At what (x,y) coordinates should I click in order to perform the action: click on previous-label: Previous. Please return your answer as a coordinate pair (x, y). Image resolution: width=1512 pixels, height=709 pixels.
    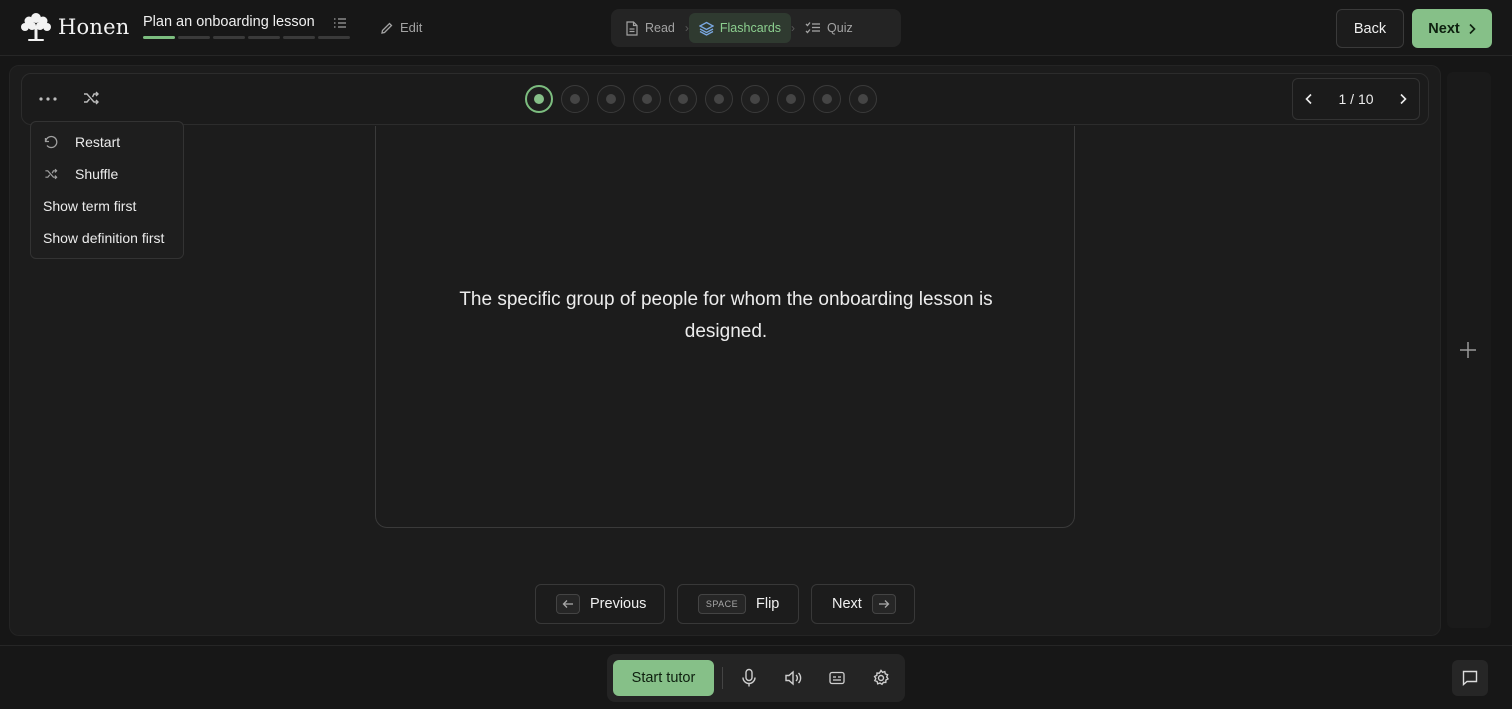
    Looking at the image, I should click on (618, 604).